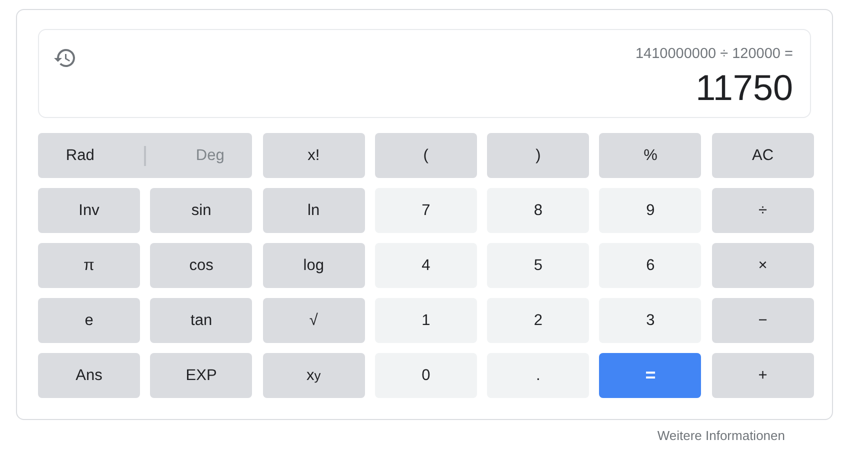 The height and width of the screenshot is (453, 849). Describe the element at coordinates (763, 210) in the screenshot. I see `calculator-key: ÷` at that location.